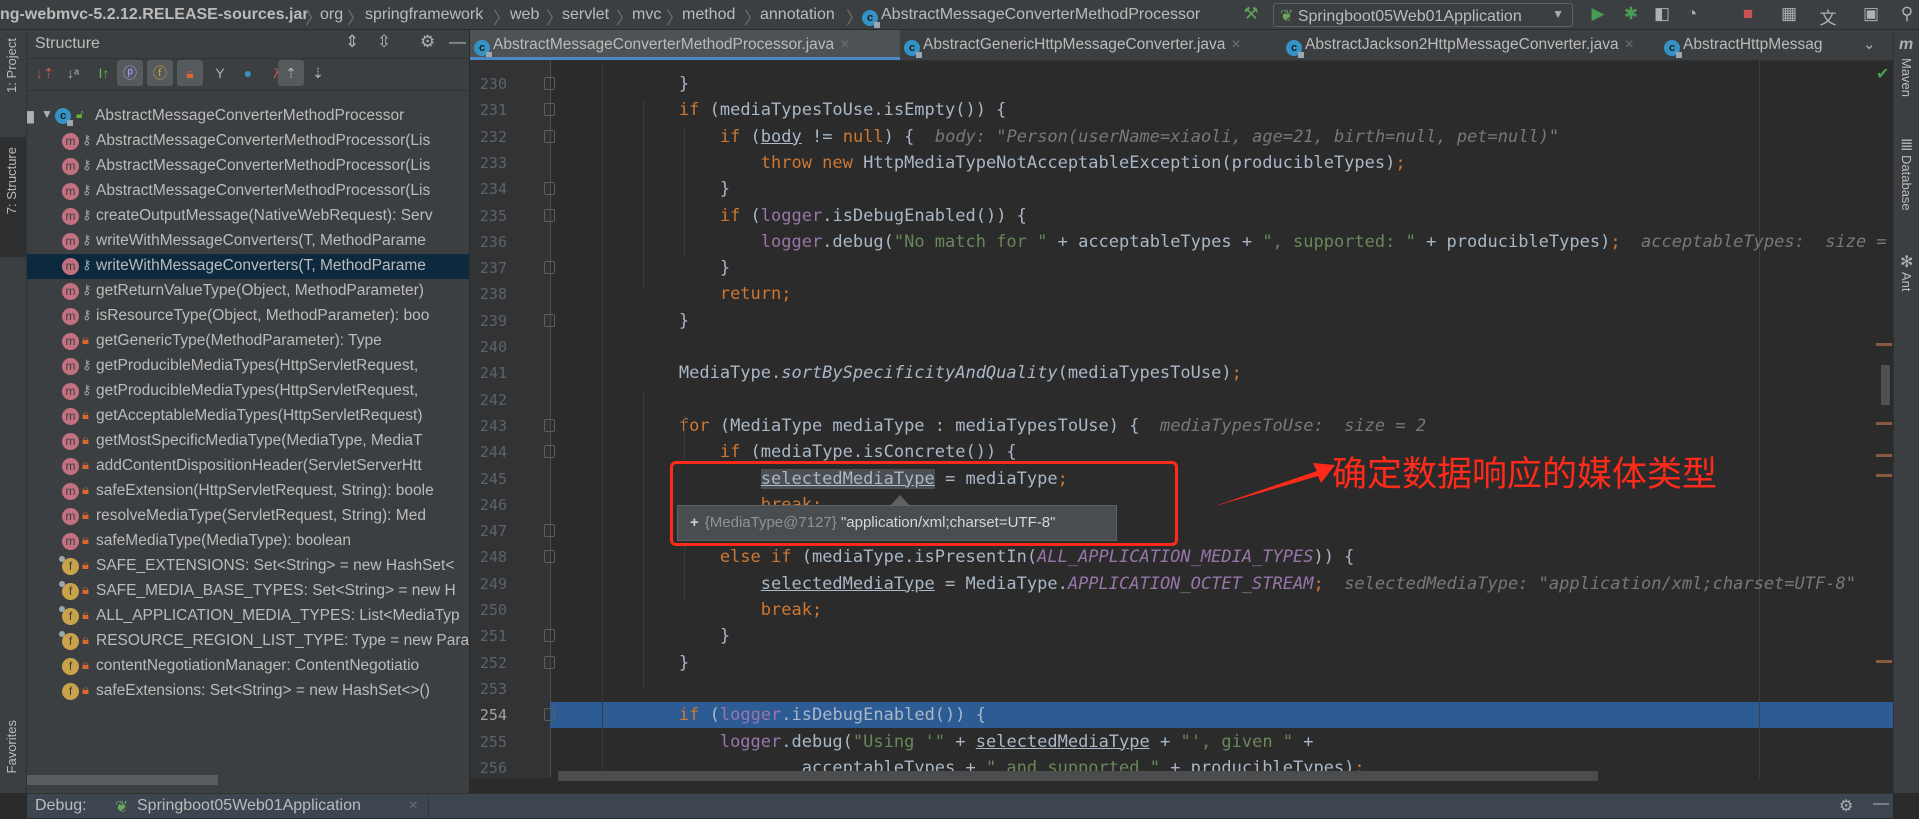 This screenshot has width=1919, height=819. I want to click on breadcrumb-class: c AbstractMessageConverterMethodProcessor, so click(1031, 17).